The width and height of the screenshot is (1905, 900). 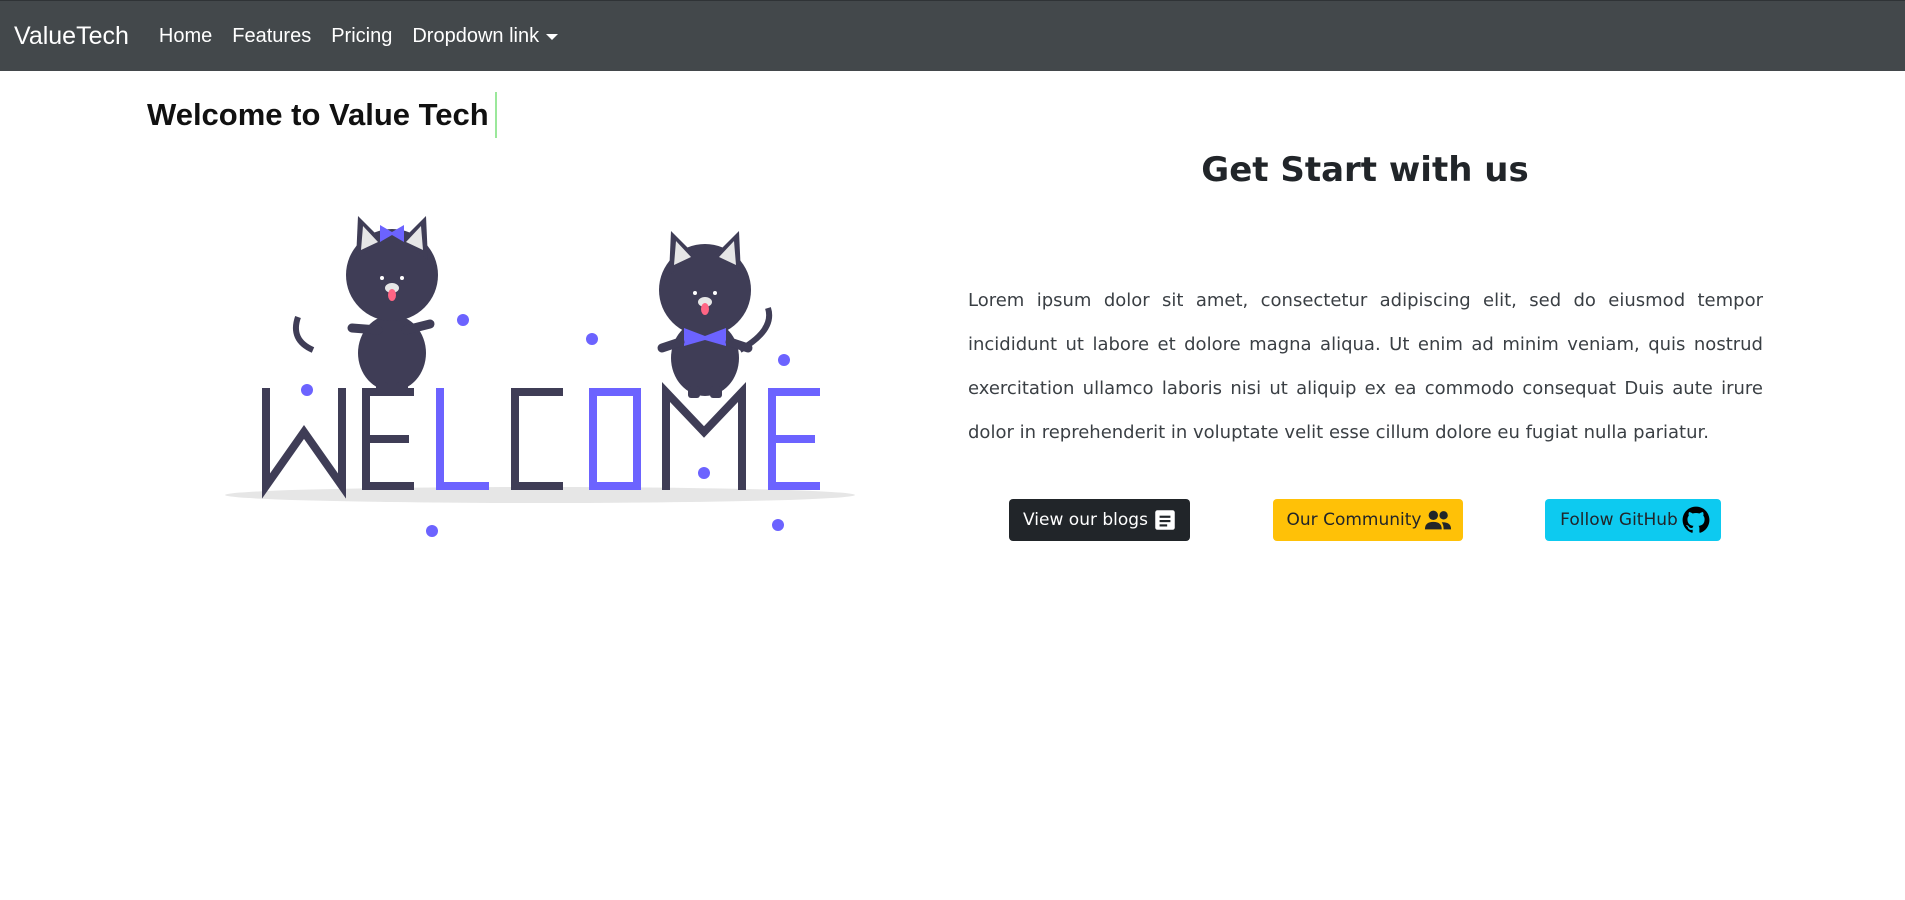 What do you see at coordinates (1354, 520) in the screenshot?
I see `our-community-label: Our Community` at bounding box center [1354, 520].